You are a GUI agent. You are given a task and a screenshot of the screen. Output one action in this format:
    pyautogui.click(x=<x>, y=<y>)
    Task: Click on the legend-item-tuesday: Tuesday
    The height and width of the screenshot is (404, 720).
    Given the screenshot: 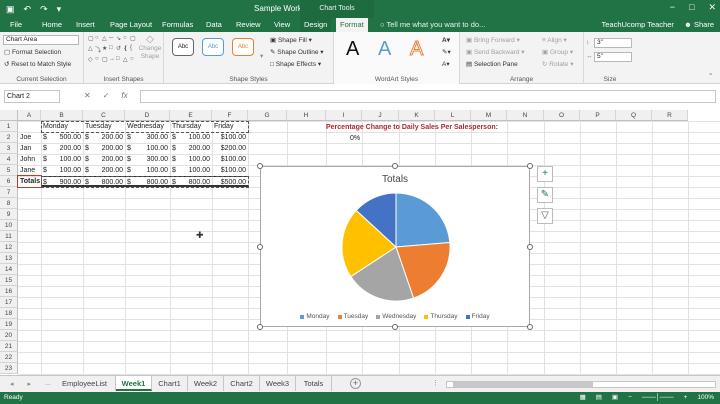 What is the action you would take?
    pyautogui.click(x=352, y=316)
    